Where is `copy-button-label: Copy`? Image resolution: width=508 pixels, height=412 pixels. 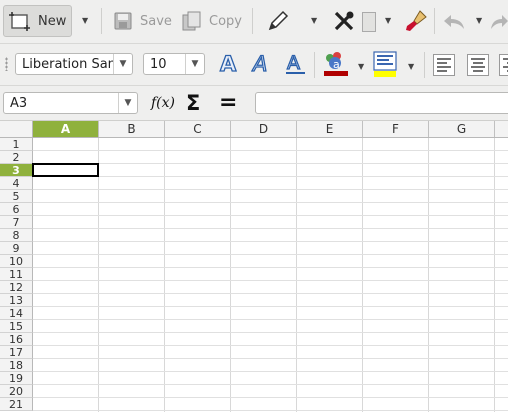 copy-button-label: Copy is located at coordinates (225, 21).